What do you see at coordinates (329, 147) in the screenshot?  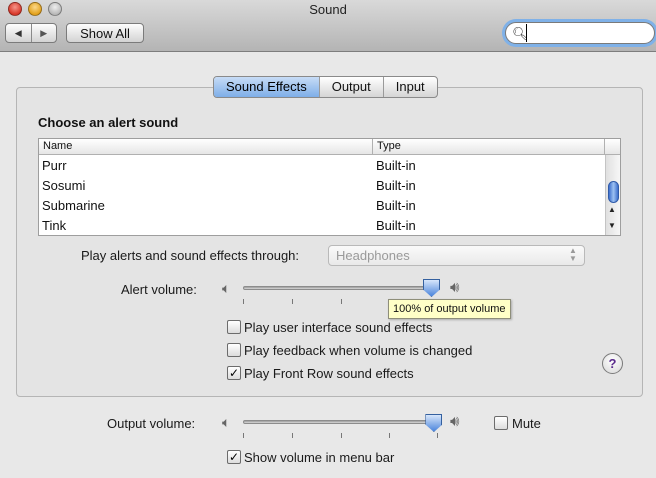 I see `table-header: Name Type` at bounding box center [329, 147].